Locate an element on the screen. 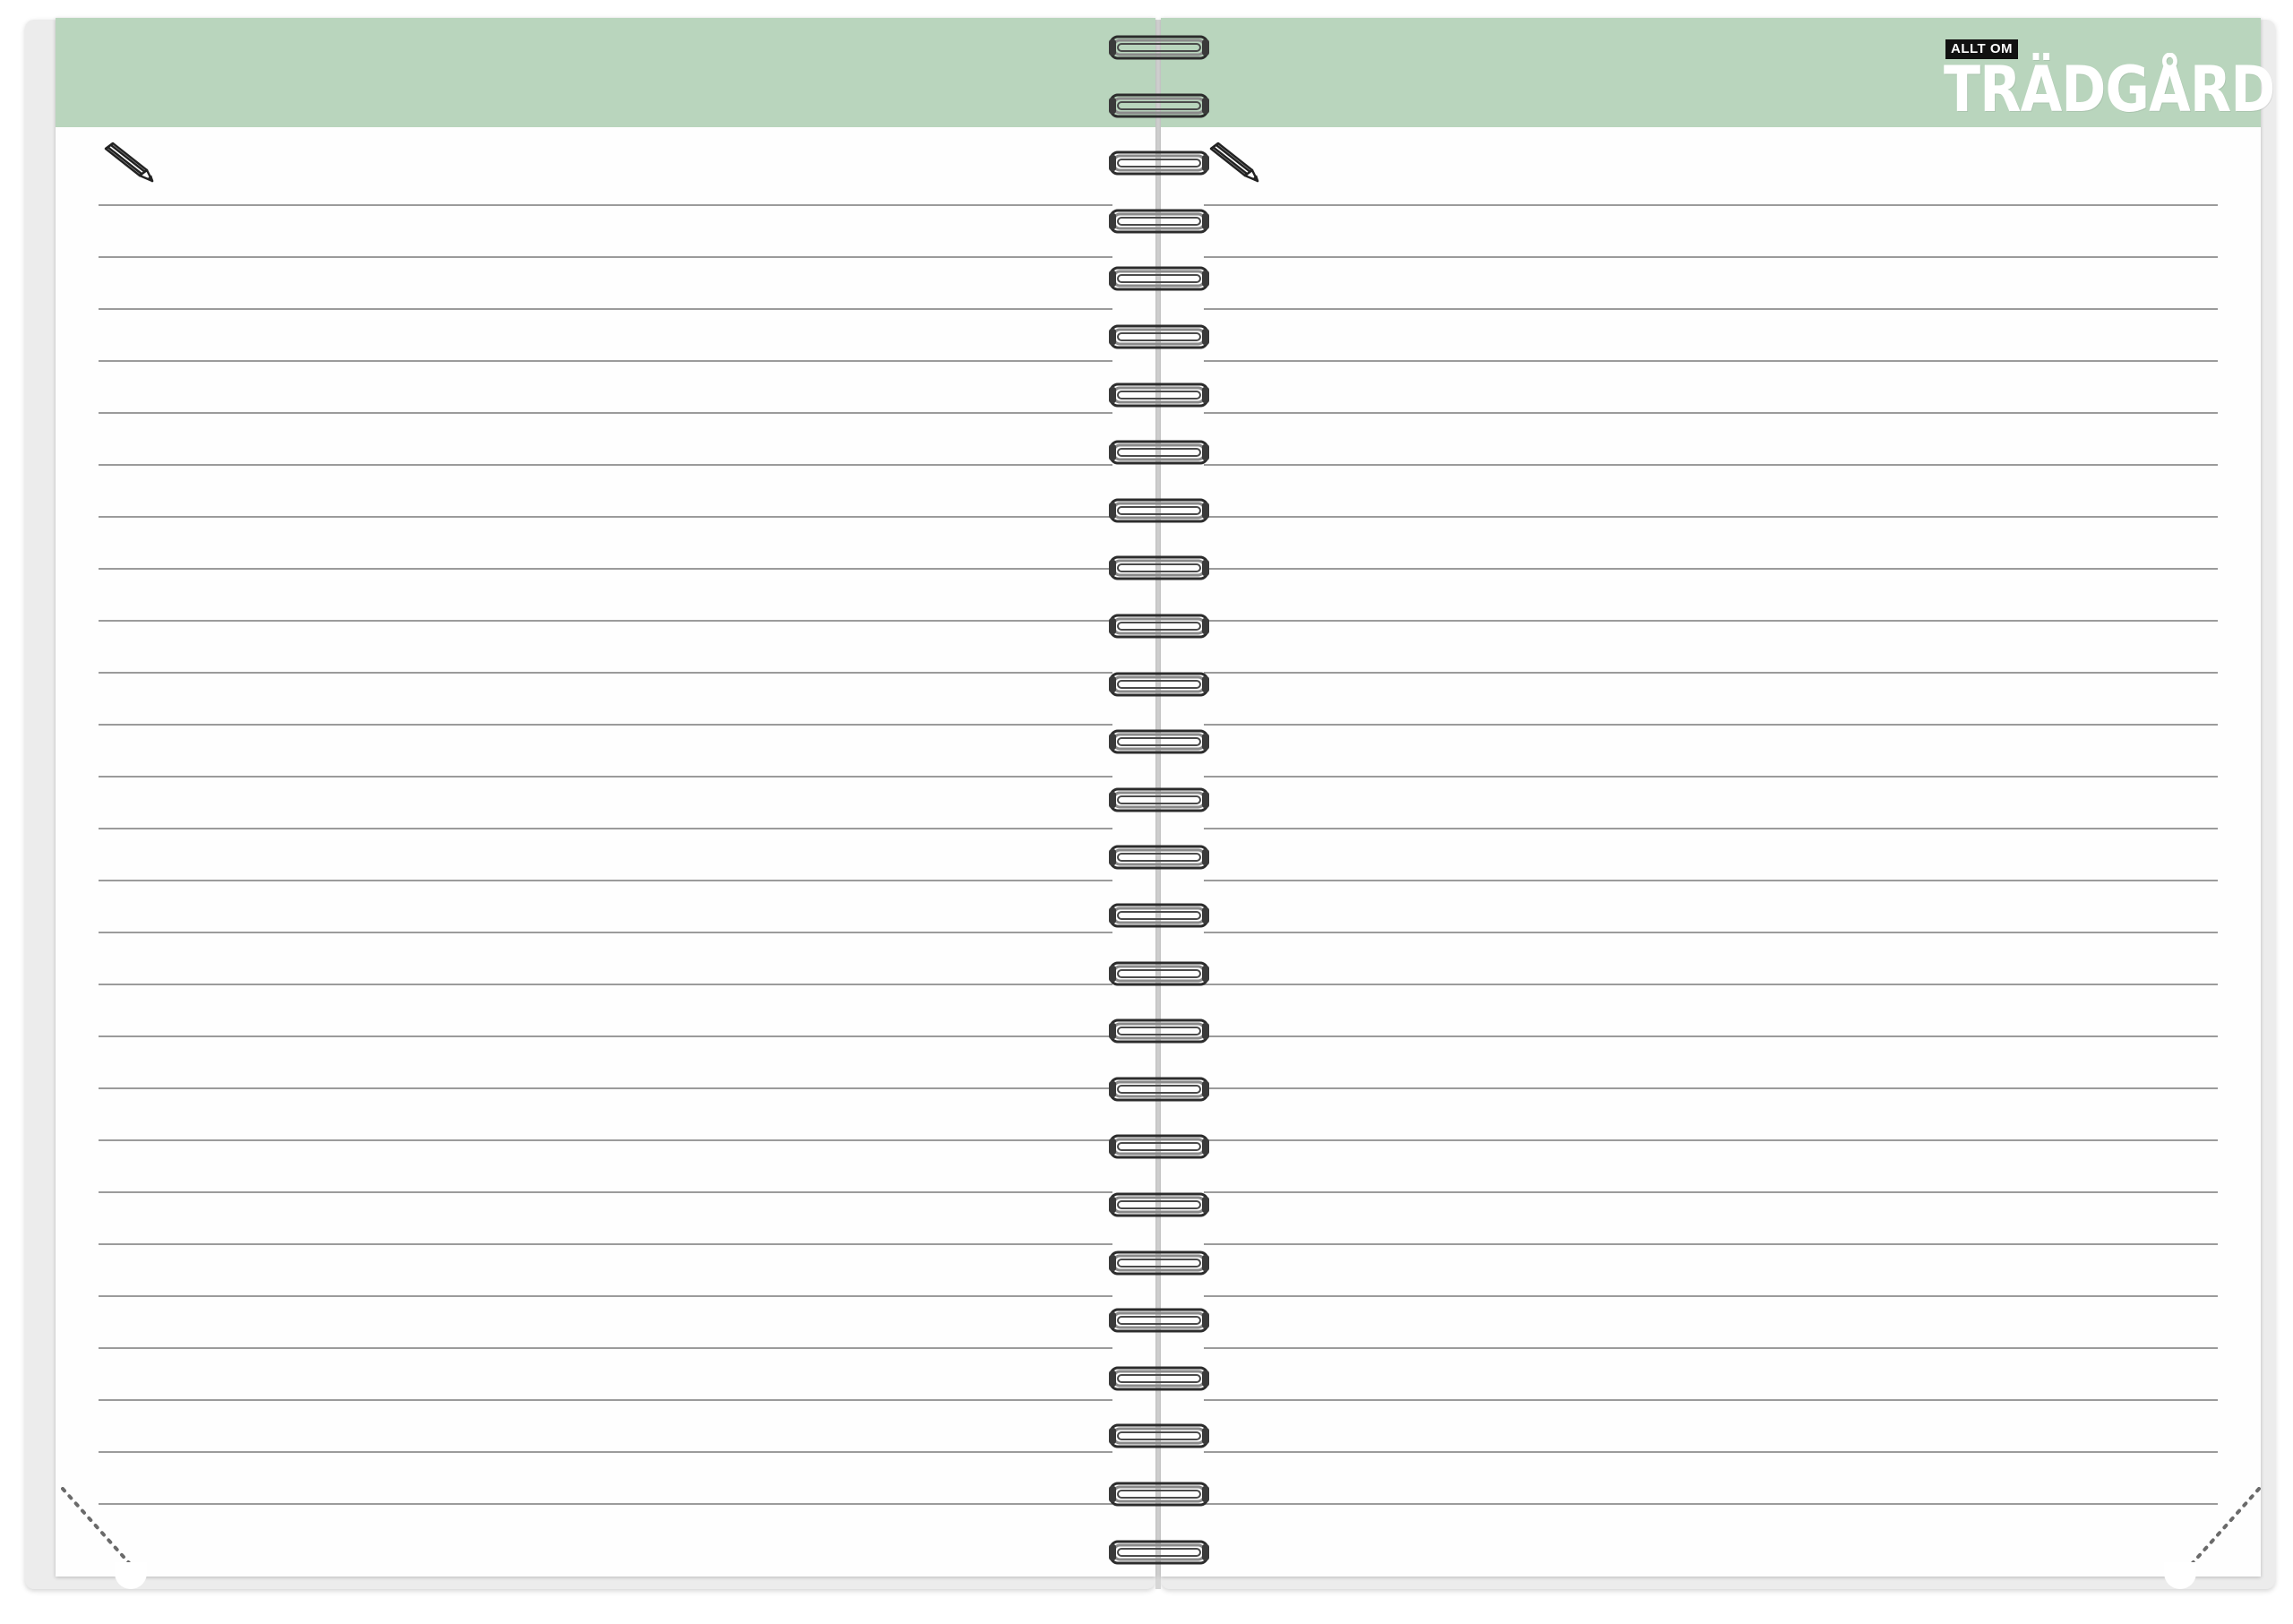 Image resolution: width=2293 pixels, height=1624 pixels. logo-big-text: TRÄDGÅRD is located at coordinates (2109, 89).